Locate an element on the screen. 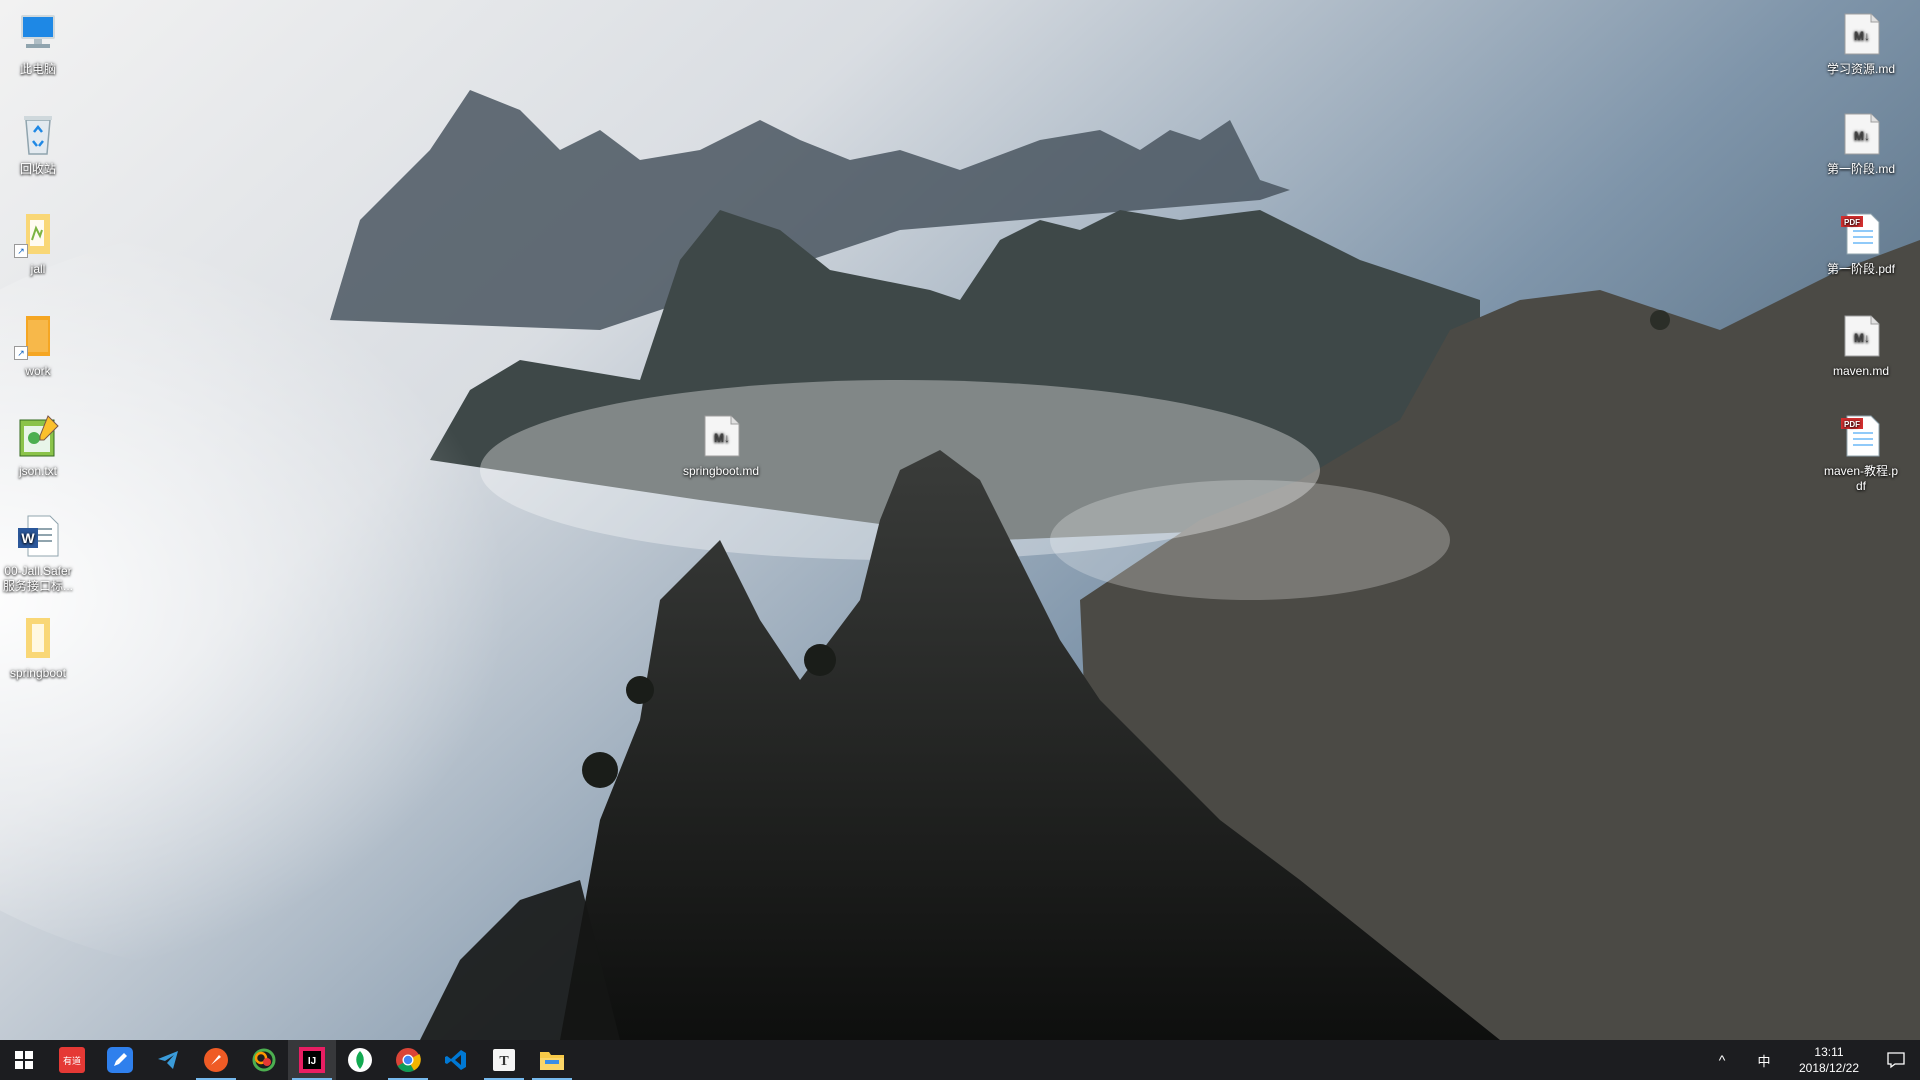 Image resolution: width=1920 pixels, height=1080 pixels. taskbar-chrome is located at coordinates (408, 1060).